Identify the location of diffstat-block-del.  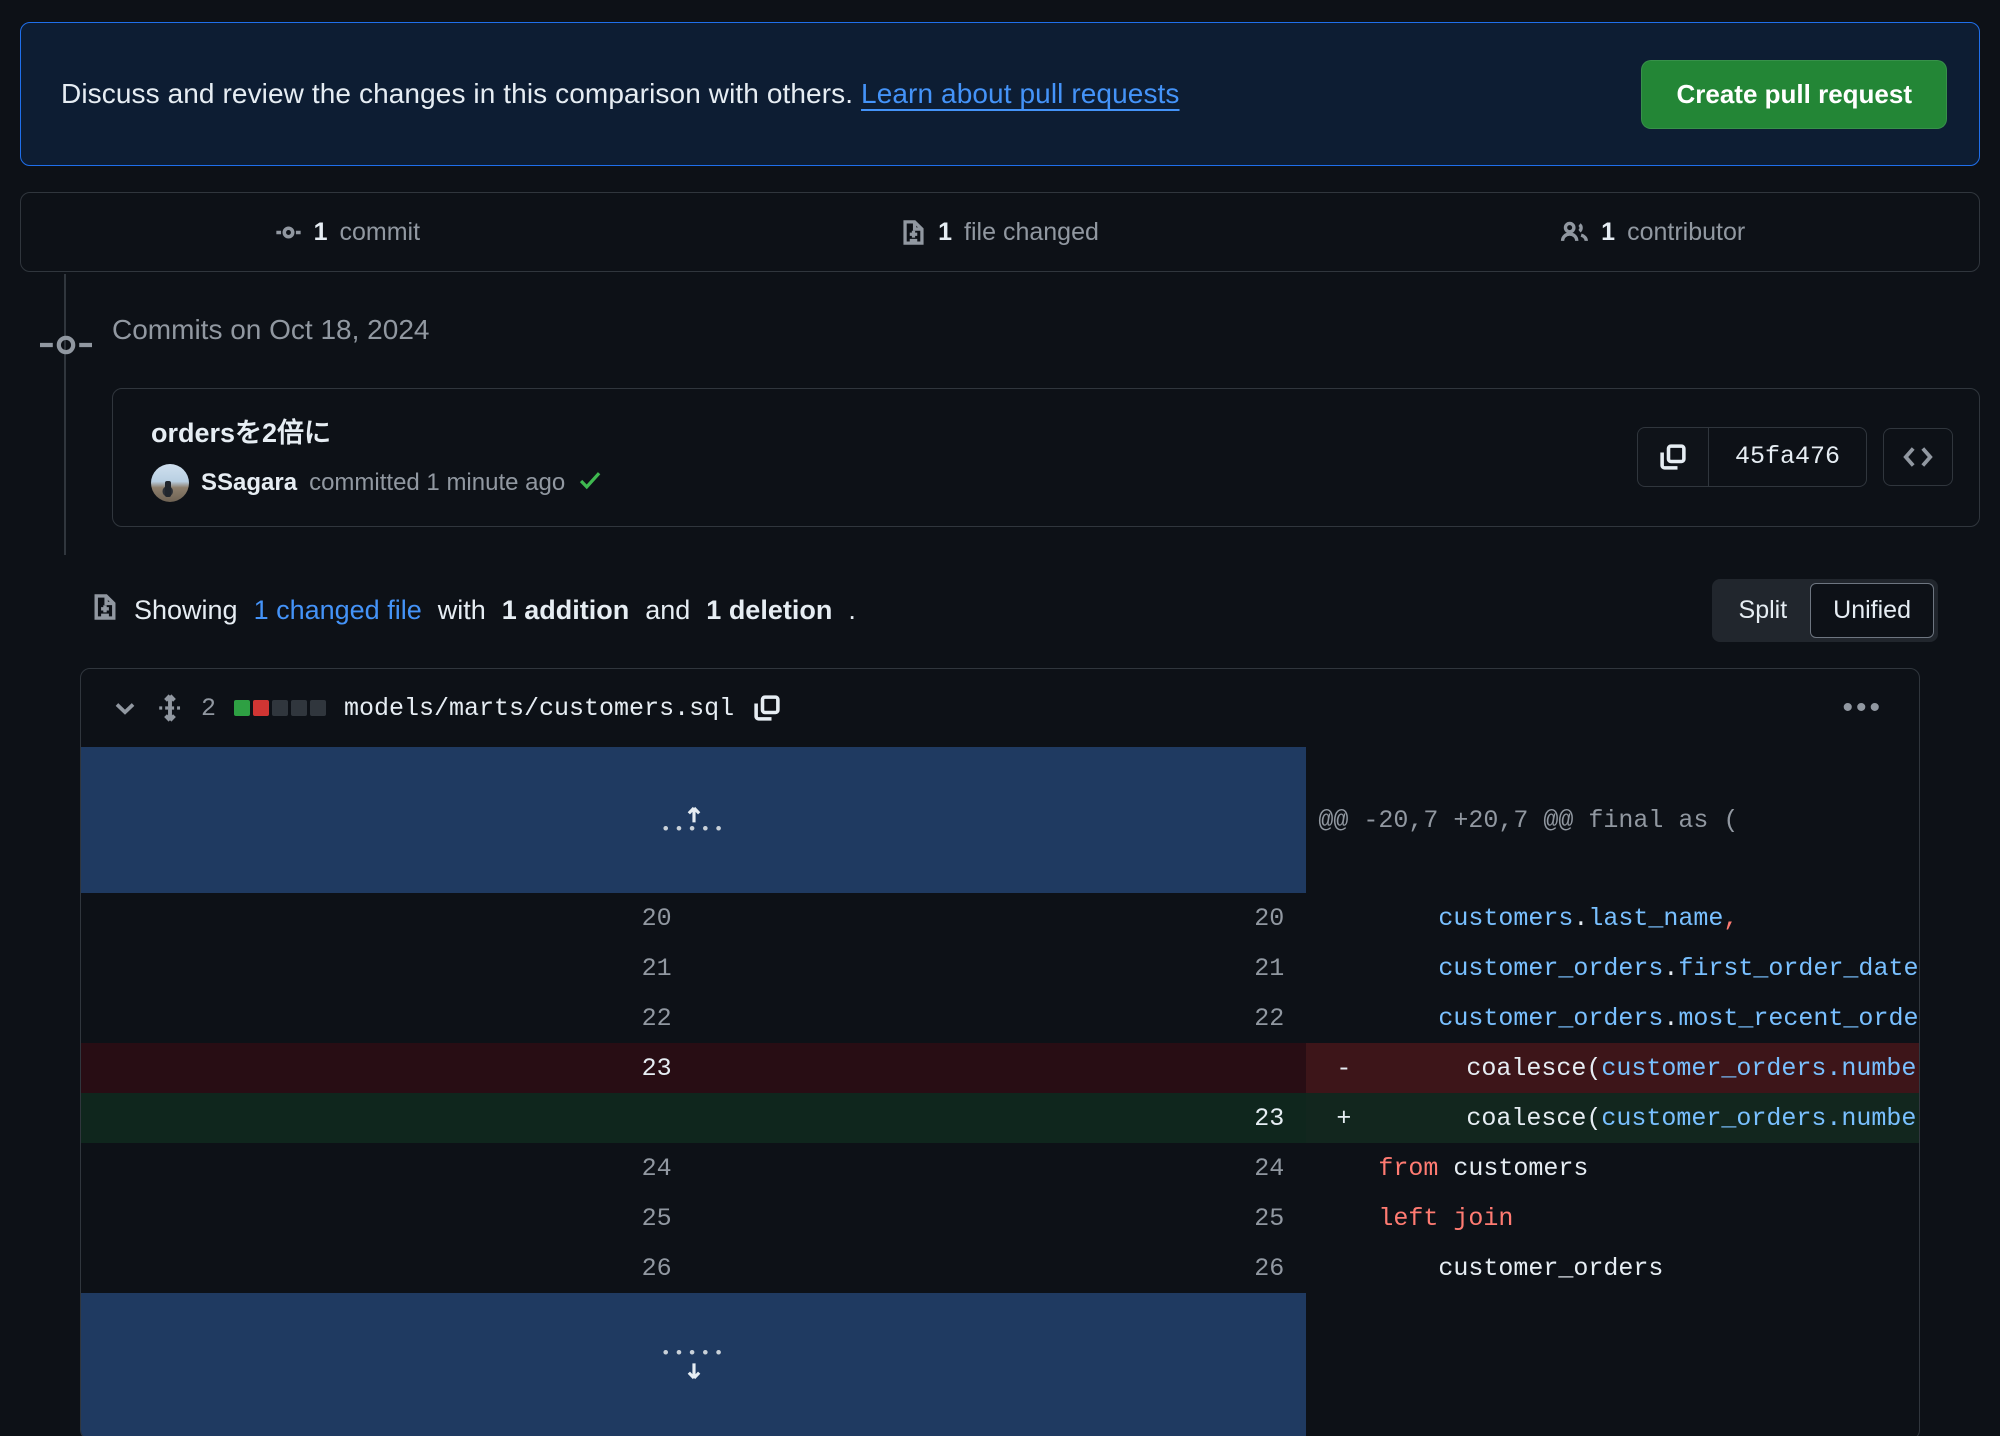
(261, 708).